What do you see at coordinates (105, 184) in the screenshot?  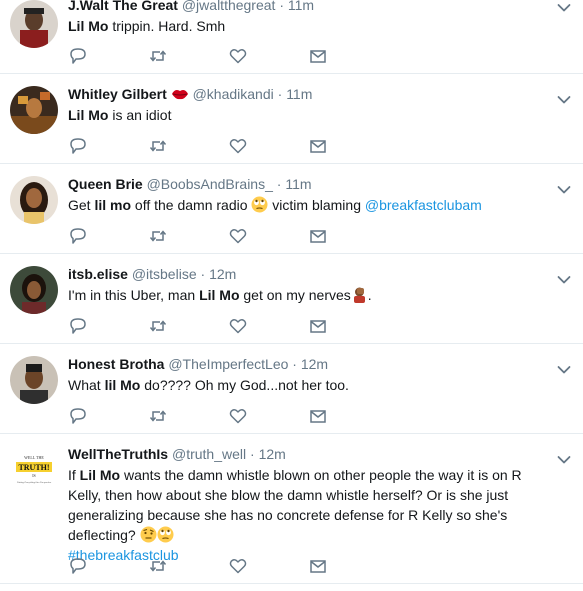 I see `display-name: Queen Brie` at bounding box center [105, 184].